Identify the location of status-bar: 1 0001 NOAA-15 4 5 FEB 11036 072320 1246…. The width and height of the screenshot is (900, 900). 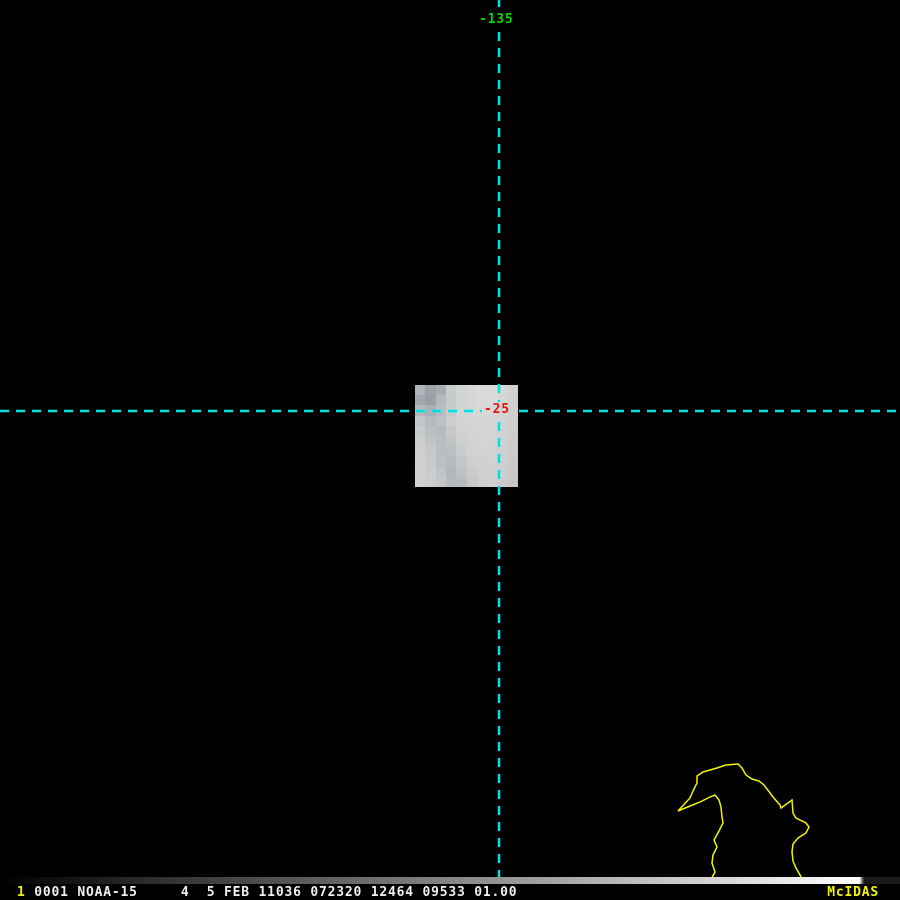
(450, 892).